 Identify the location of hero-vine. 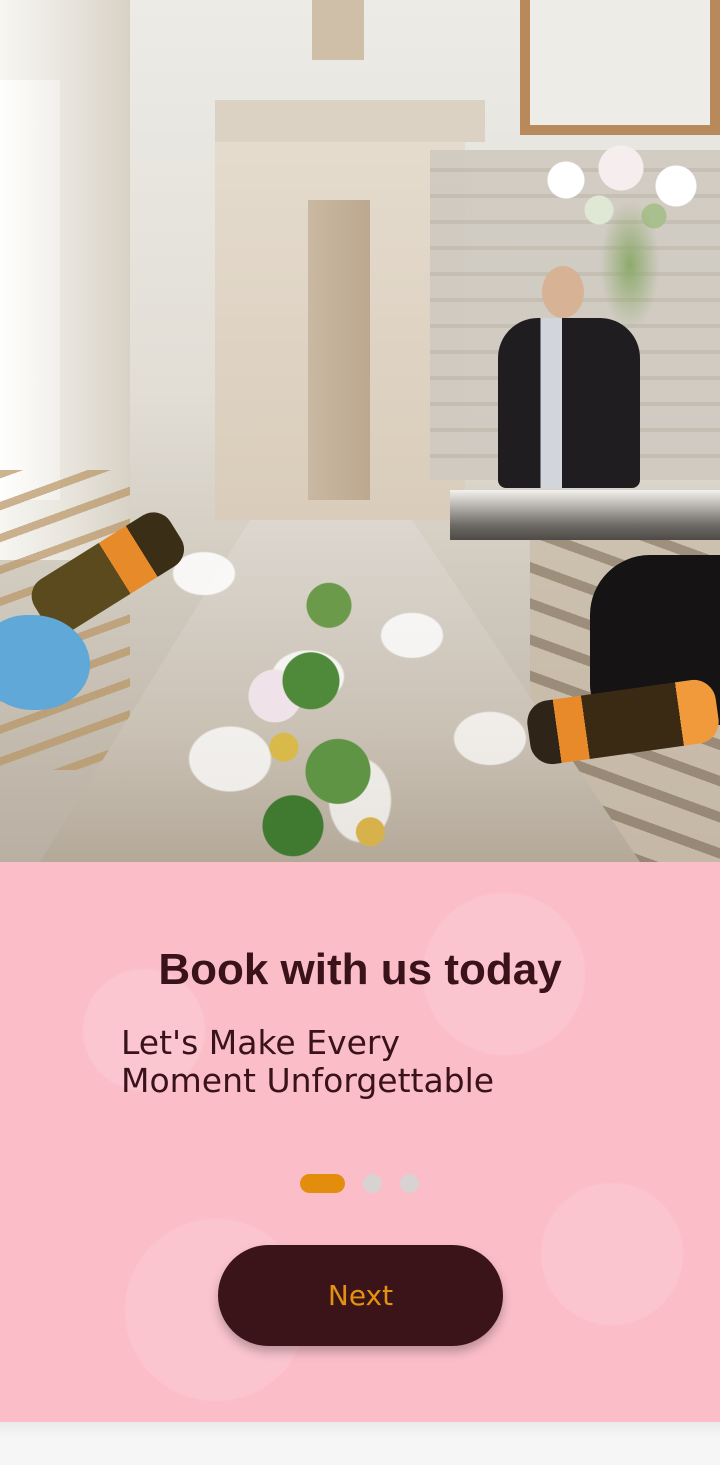
(630, 265).